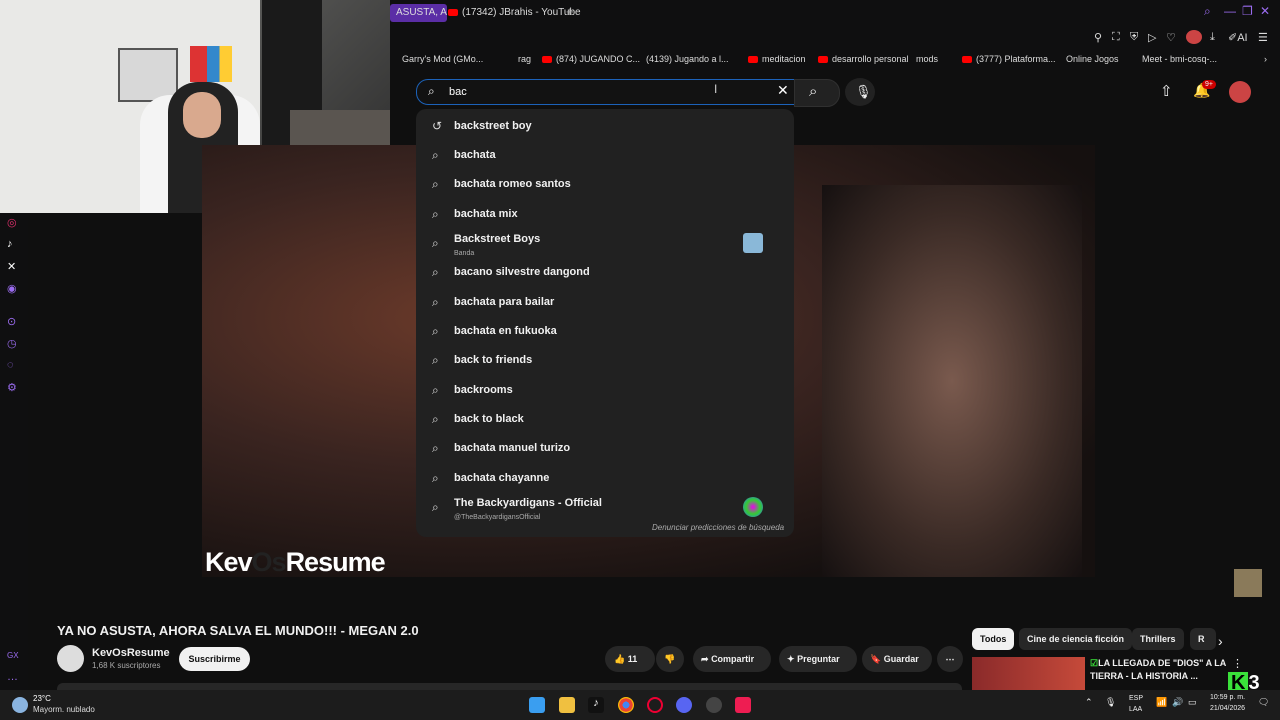 Image resolution: width=1280 pixels, height=720 pixels. What do you see at coordinates (626, 705) in the screenshot?
I see `chrome-icon` at bounding box center [626, 705].